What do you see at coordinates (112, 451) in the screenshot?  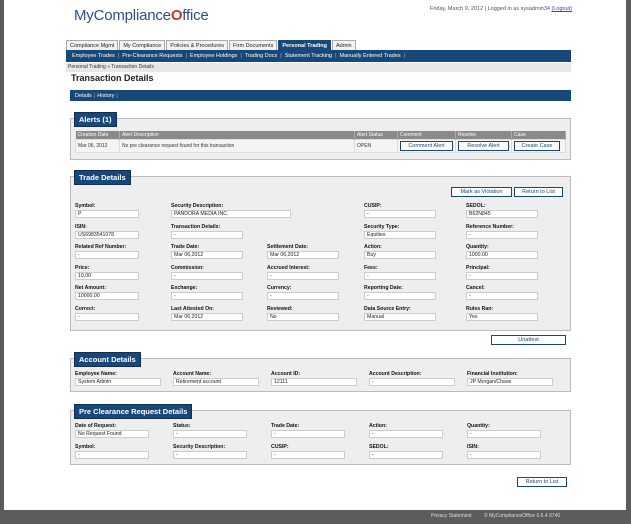 I see `field-pc-symbol: Symbol: -` at bounding box center [112, 451].